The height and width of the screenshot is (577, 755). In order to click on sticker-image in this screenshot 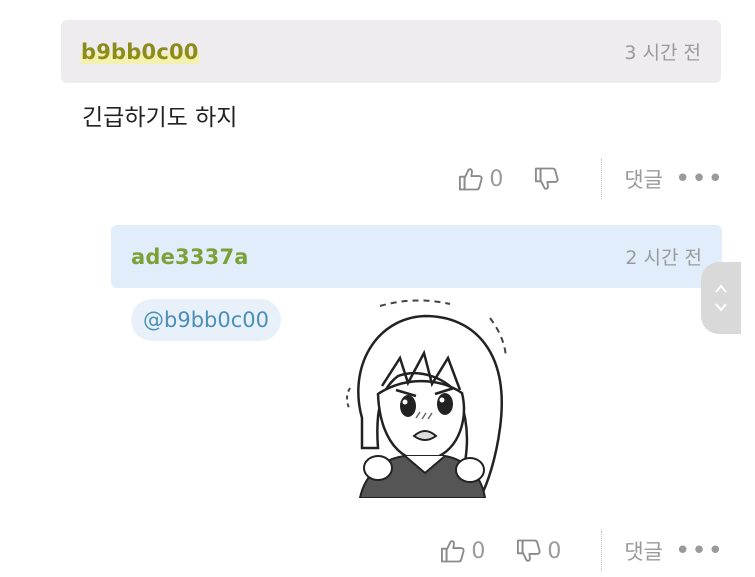, I will do `click(422, 398)`.